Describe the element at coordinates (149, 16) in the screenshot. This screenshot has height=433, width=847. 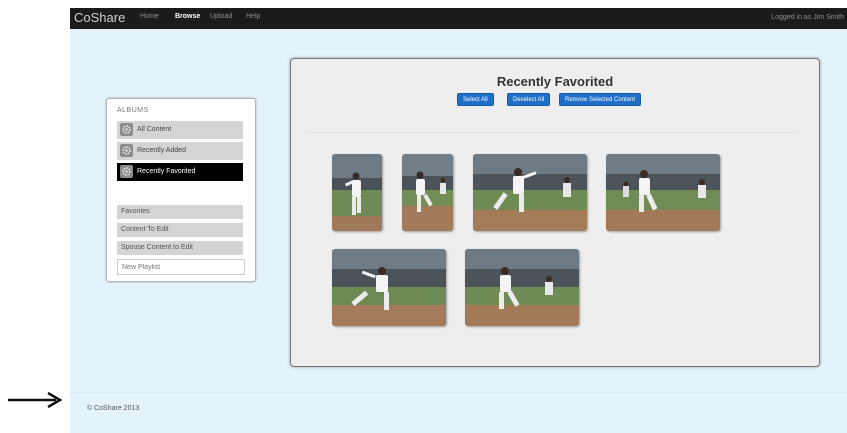
I see `nav-home: Home` at that location.